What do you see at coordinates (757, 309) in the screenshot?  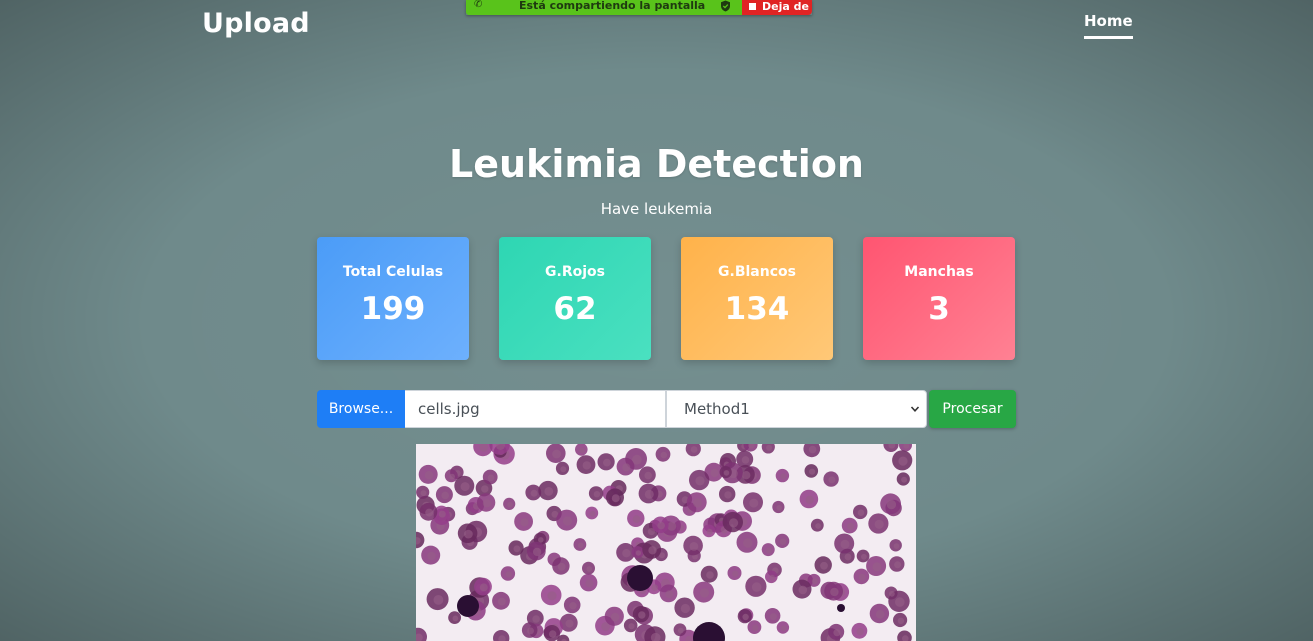 I see `stat-value: 134` at bounding box center [757, 309].